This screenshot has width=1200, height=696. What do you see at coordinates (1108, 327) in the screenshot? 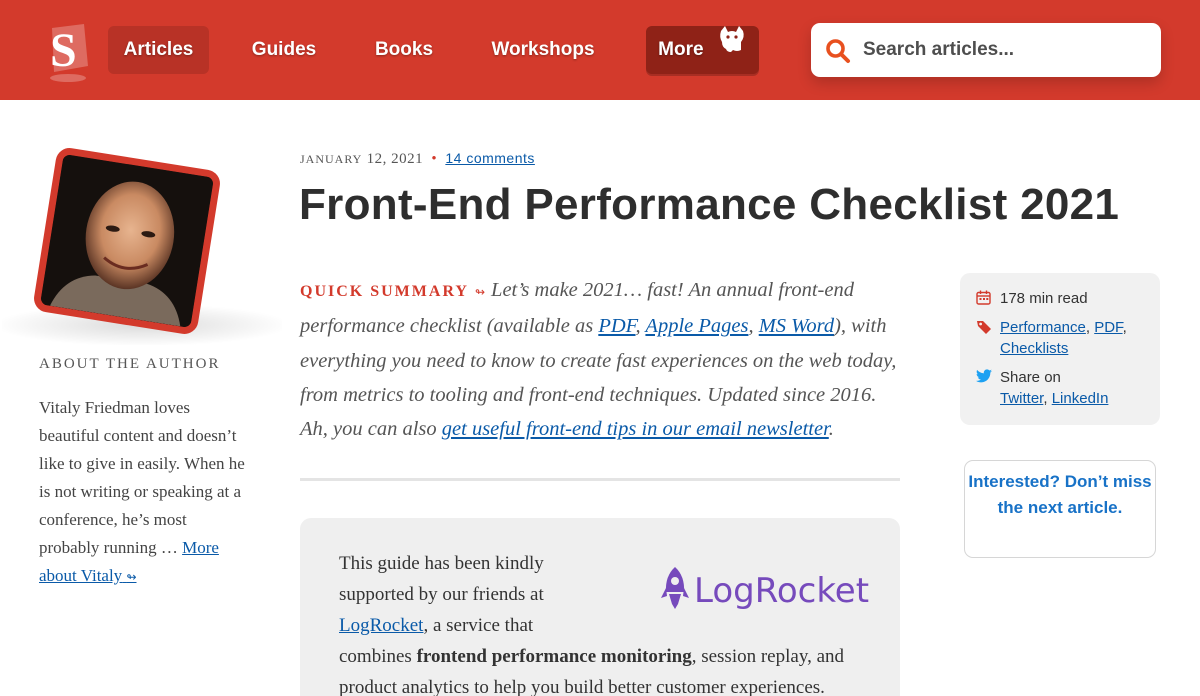
I see `tag-pdf: PDF` at bounding box center [1108, 327].